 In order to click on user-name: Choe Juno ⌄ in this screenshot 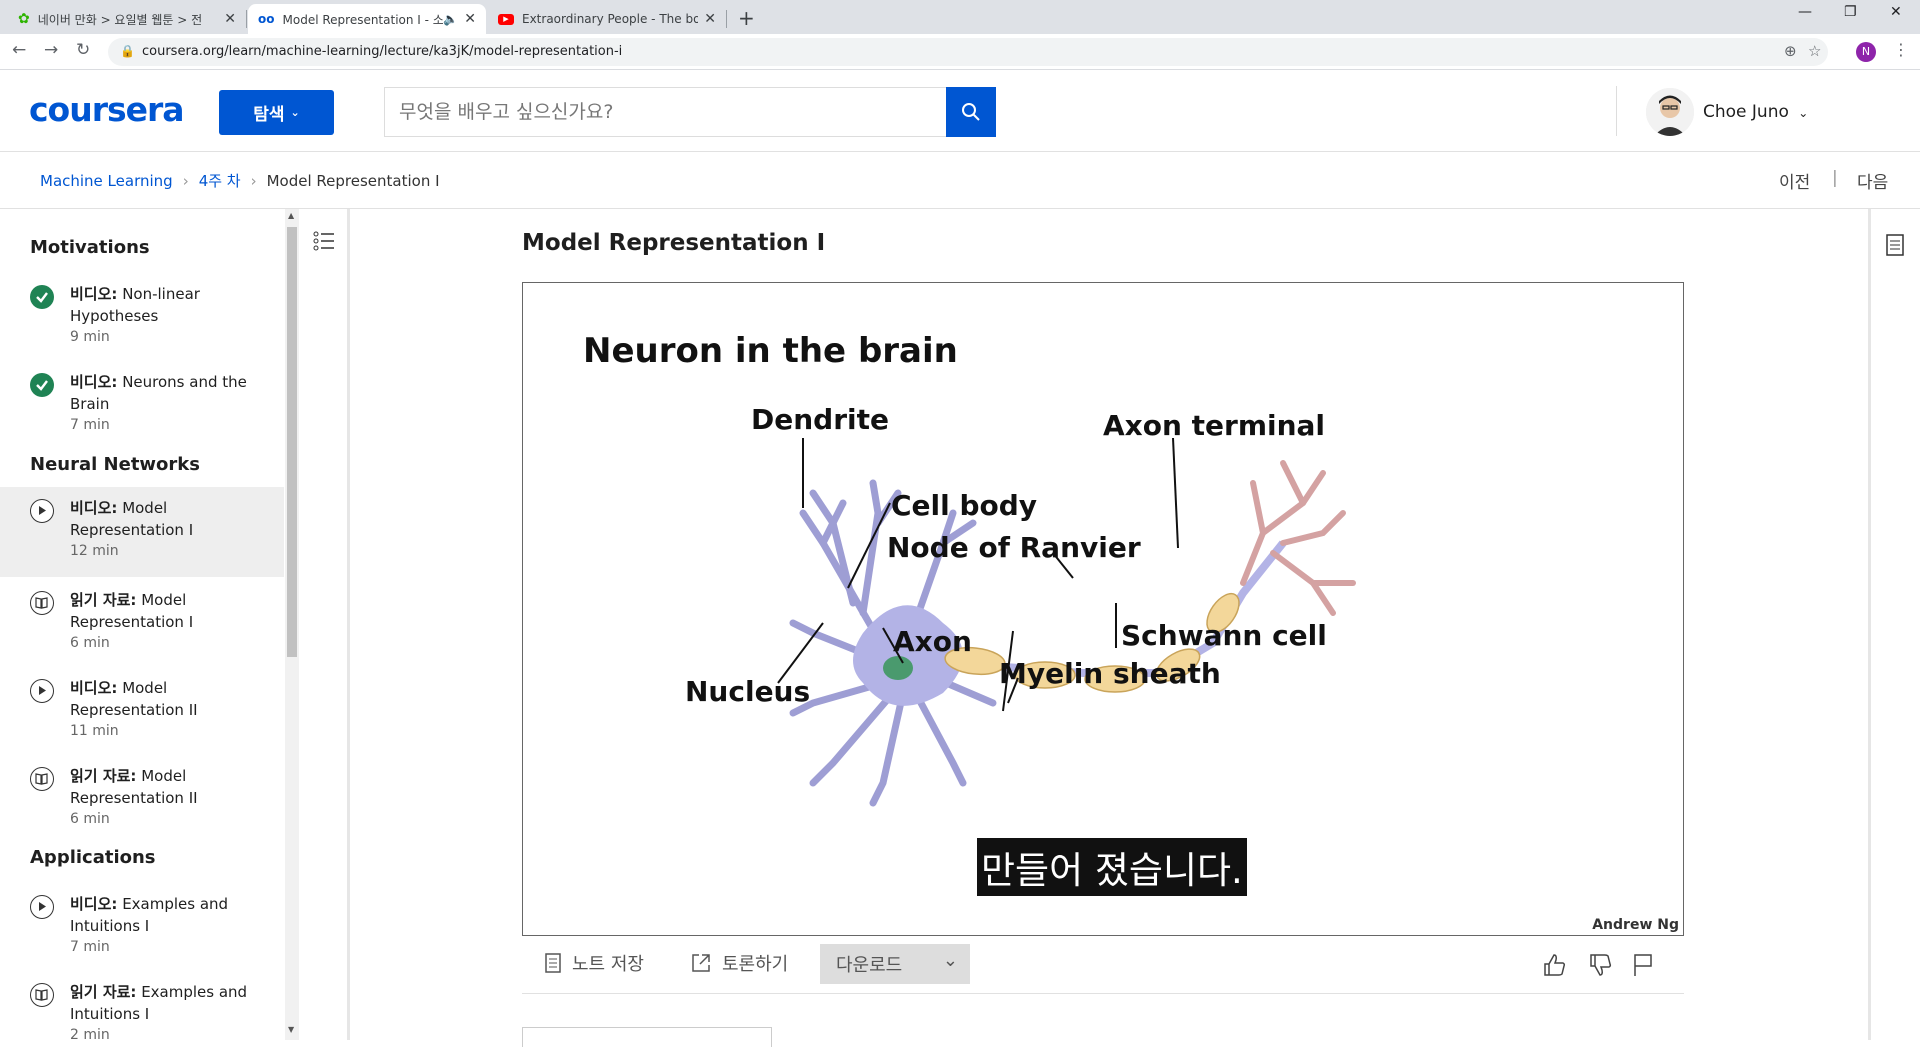, I will do `click(1755, 112)`.